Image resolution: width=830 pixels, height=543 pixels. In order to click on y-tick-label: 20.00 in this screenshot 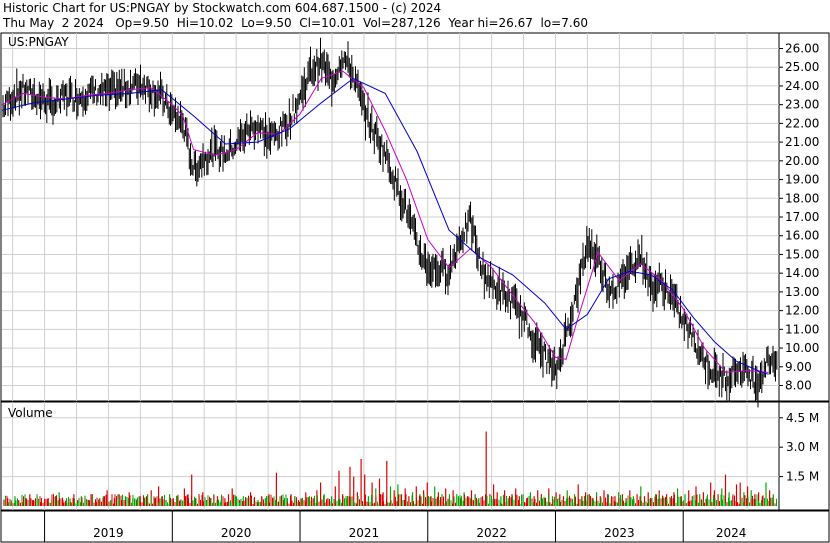, I will do `click(802, 161)`.